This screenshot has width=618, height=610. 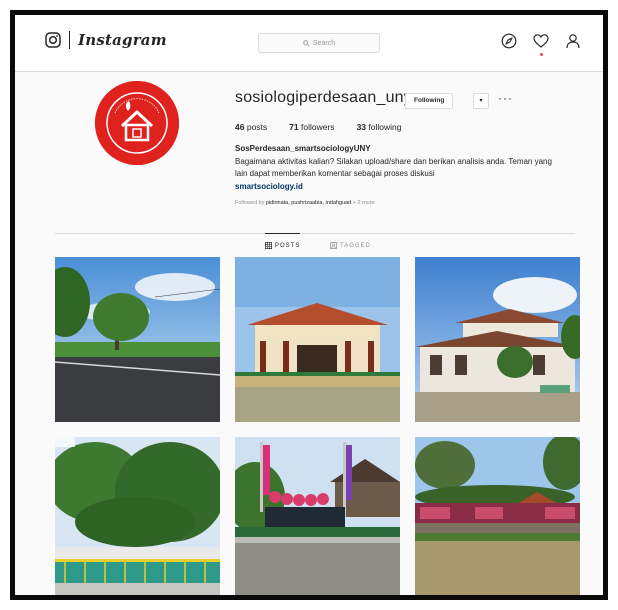 What do you see at coordinates (288, 245) in the screenshot?
I see `tab-posts-label: POSTS` at bounding box center [288, 245].